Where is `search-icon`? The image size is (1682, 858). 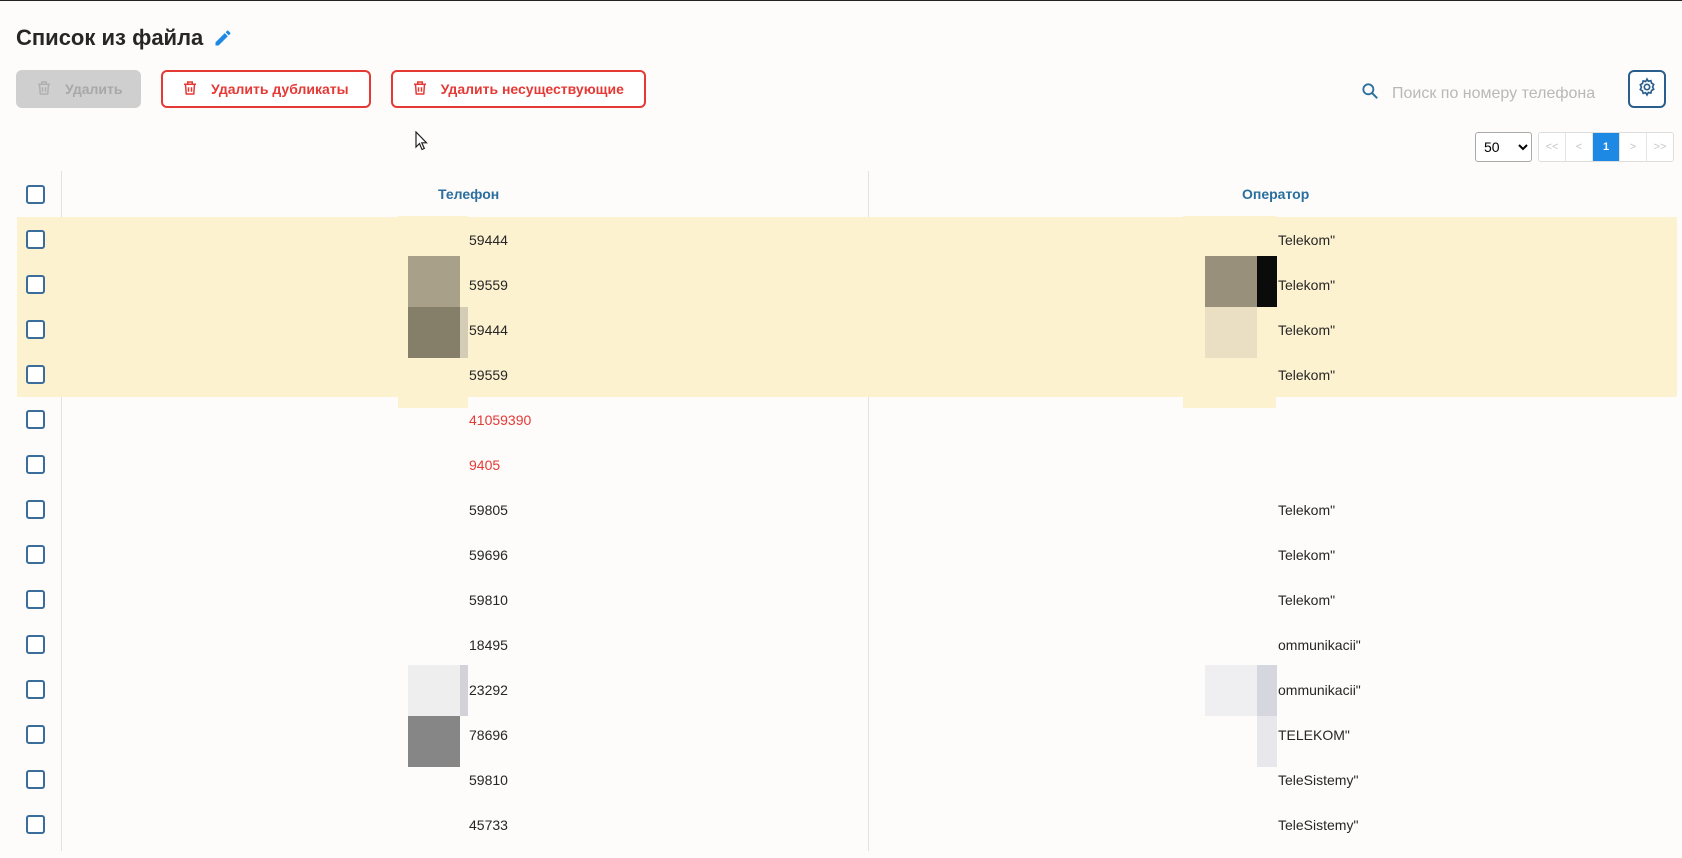
search-icon is located at coordinates (1370, 93).